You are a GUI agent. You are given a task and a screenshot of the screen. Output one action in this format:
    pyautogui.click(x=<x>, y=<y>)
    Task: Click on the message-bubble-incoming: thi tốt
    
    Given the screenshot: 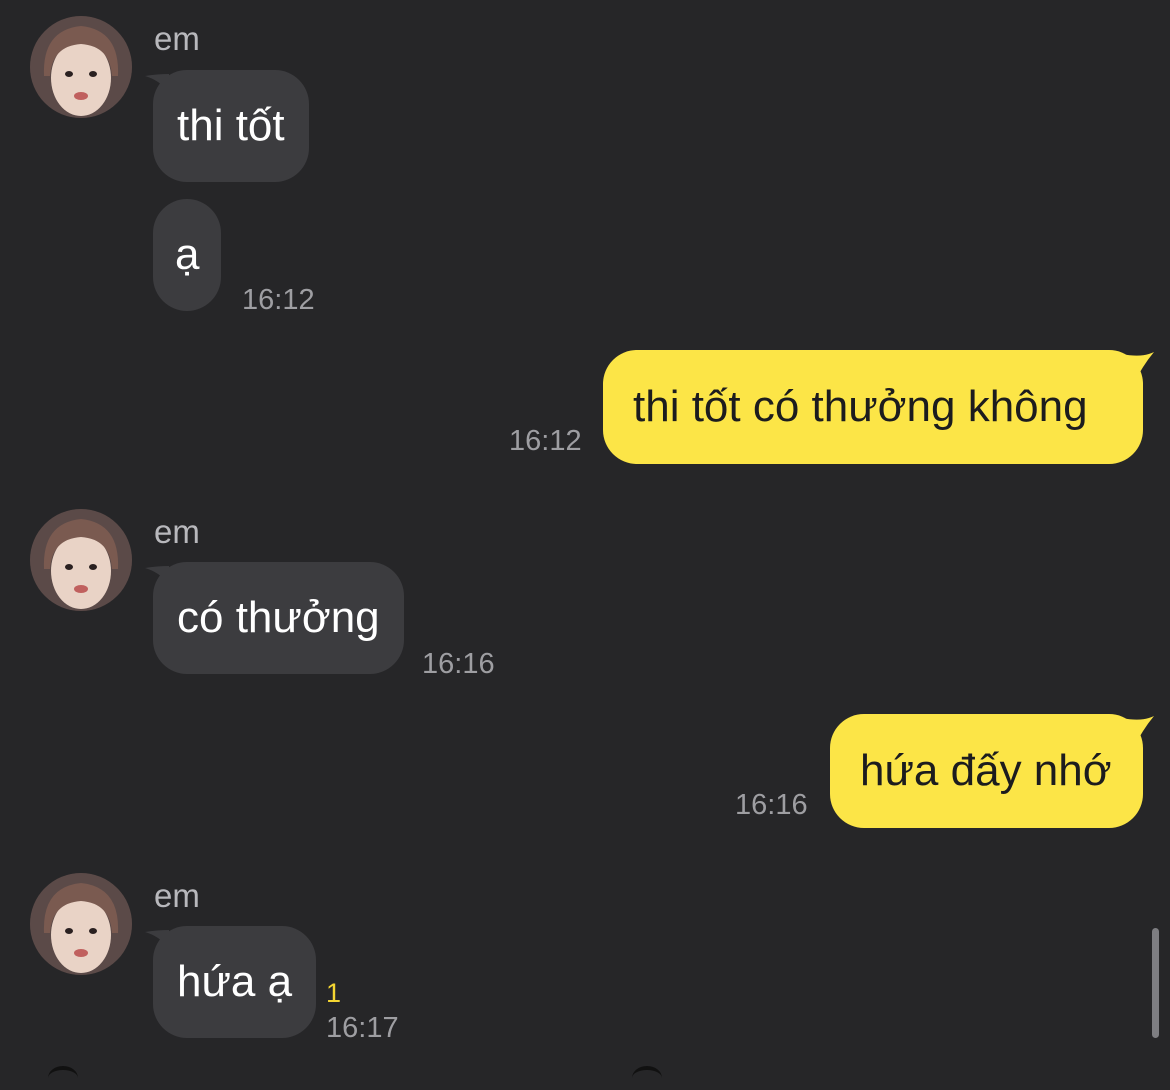 What is the action you would take?
    pyautogui.click(x=231, y=126)
    